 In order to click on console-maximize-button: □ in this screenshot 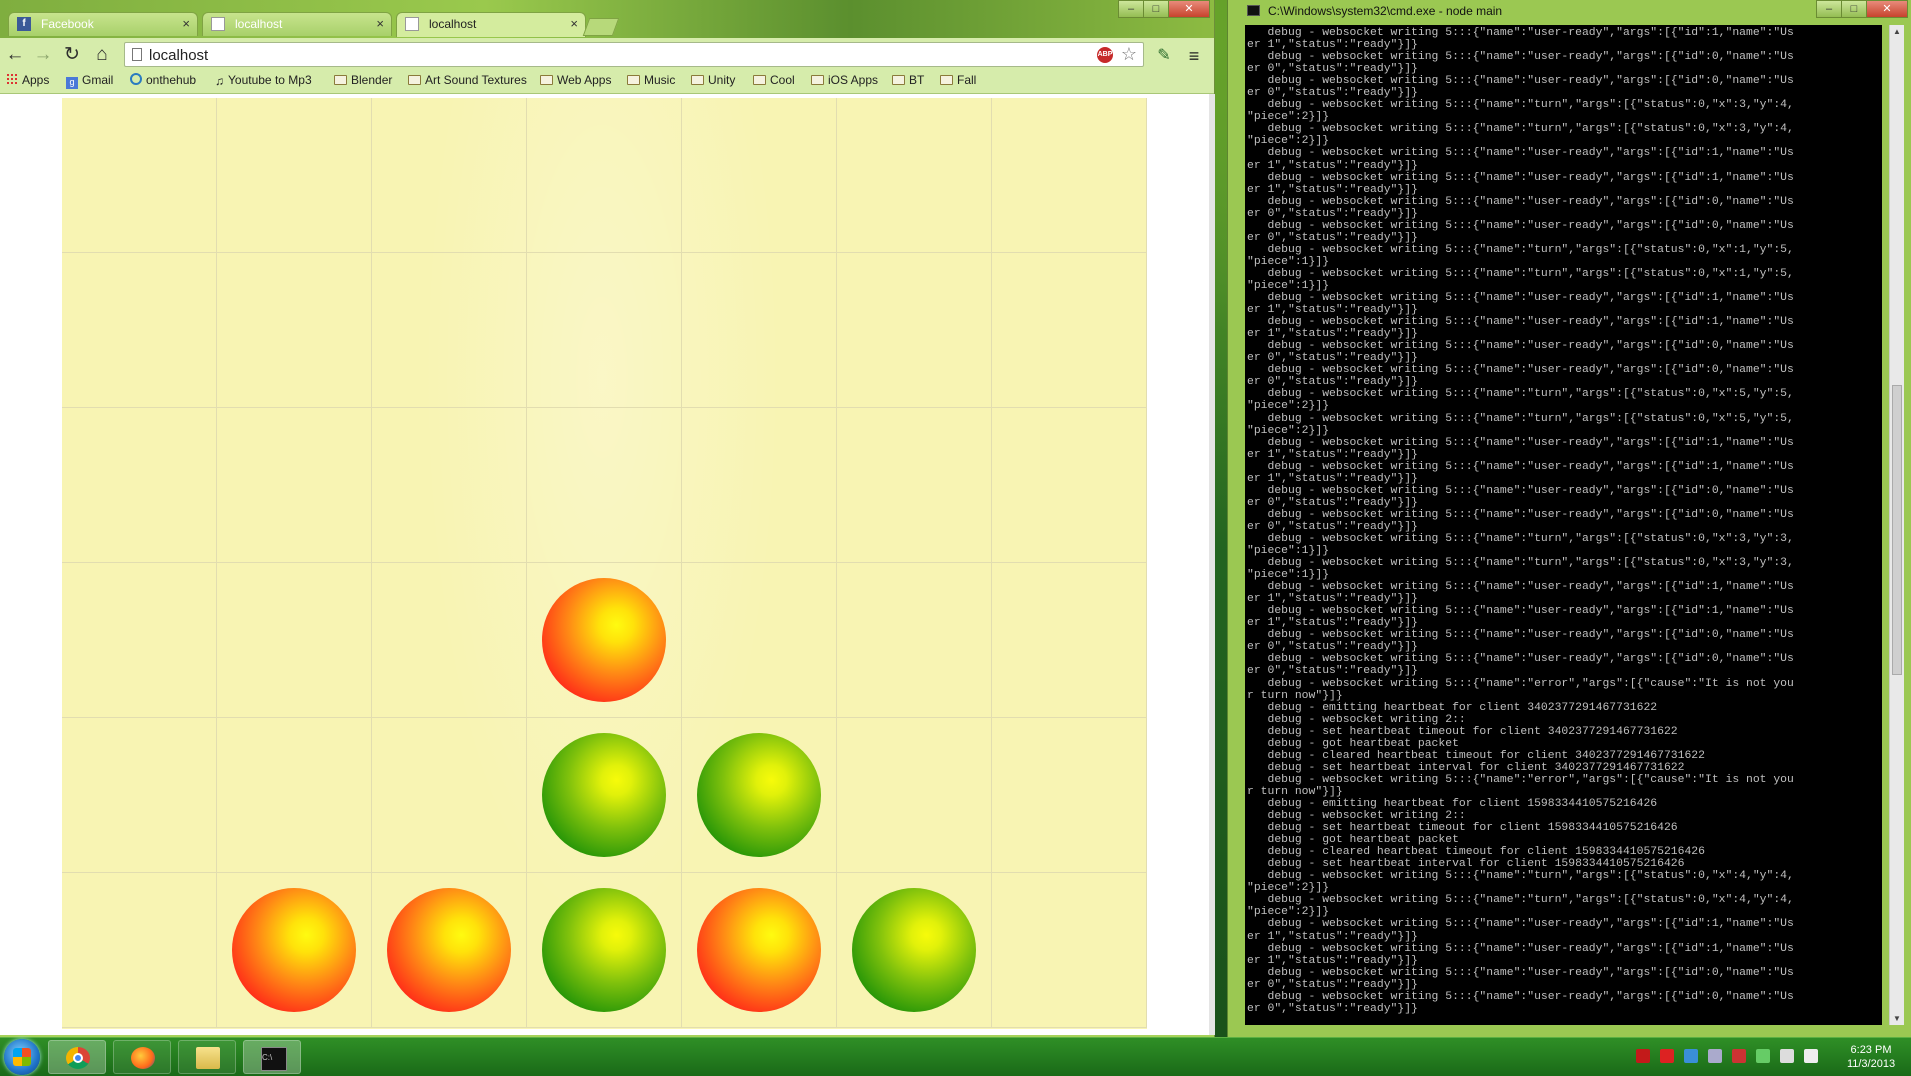, I will do `click(1854, 9)`.